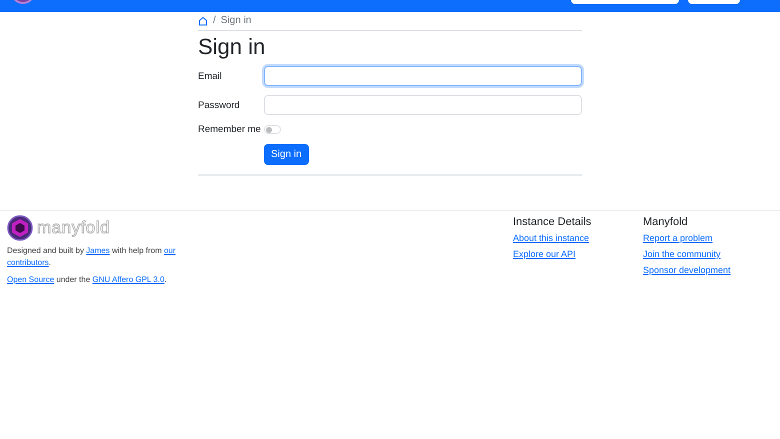 The image size is (780, 439). I want to click on header-button, so click(714, 2).